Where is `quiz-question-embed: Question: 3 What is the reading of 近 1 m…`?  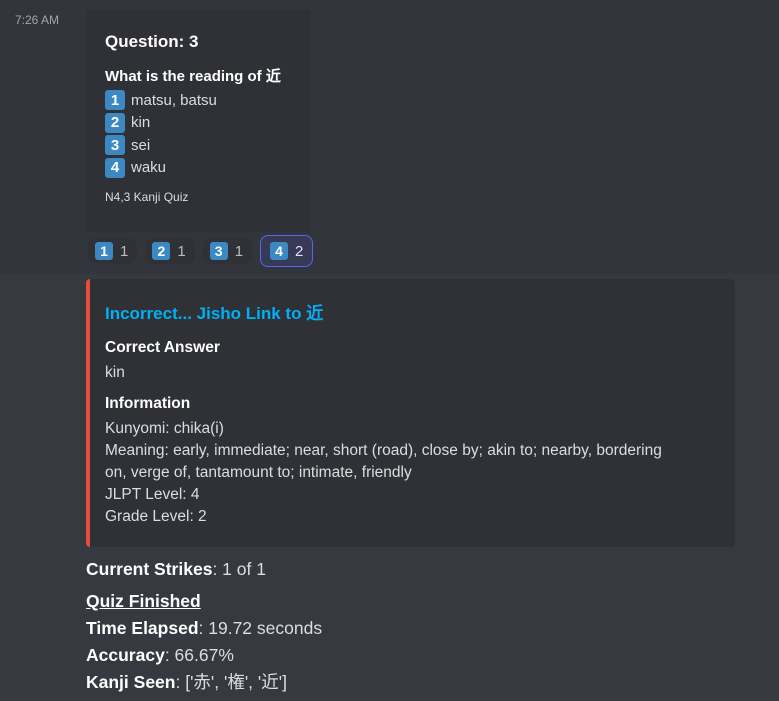
quiz-question-embed: Question: 3 What is the reading of 近 1 m… is located at coordinates (198, 121).